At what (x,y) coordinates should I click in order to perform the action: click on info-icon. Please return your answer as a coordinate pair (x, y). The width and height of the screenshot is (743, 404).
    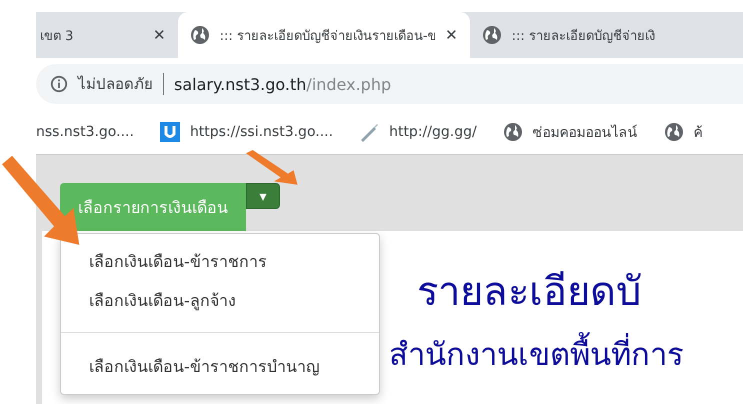
    Looking at the image, I should click on (59, 84).